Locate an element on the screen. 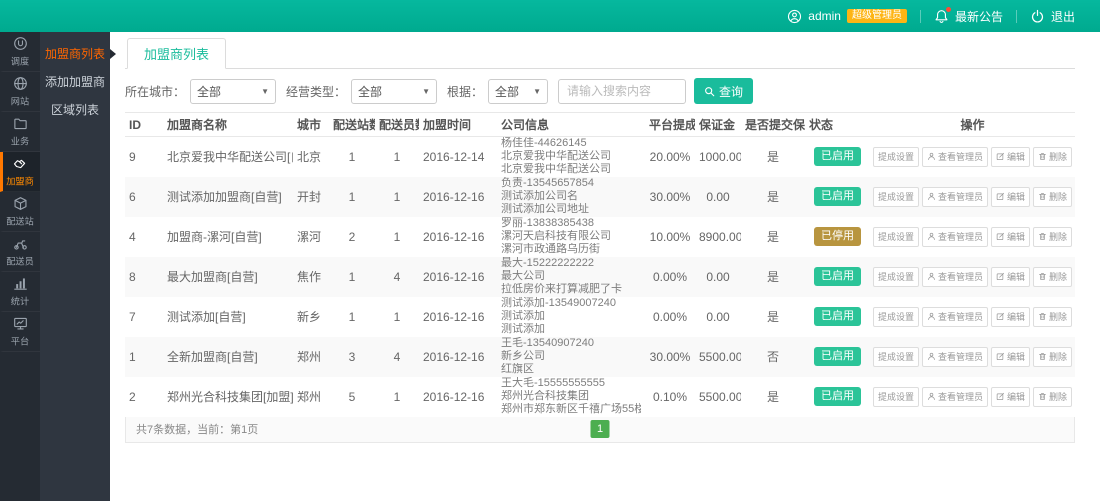  sidebar-item-franchisee: 加盟商 is located at coordinates (20, 172).